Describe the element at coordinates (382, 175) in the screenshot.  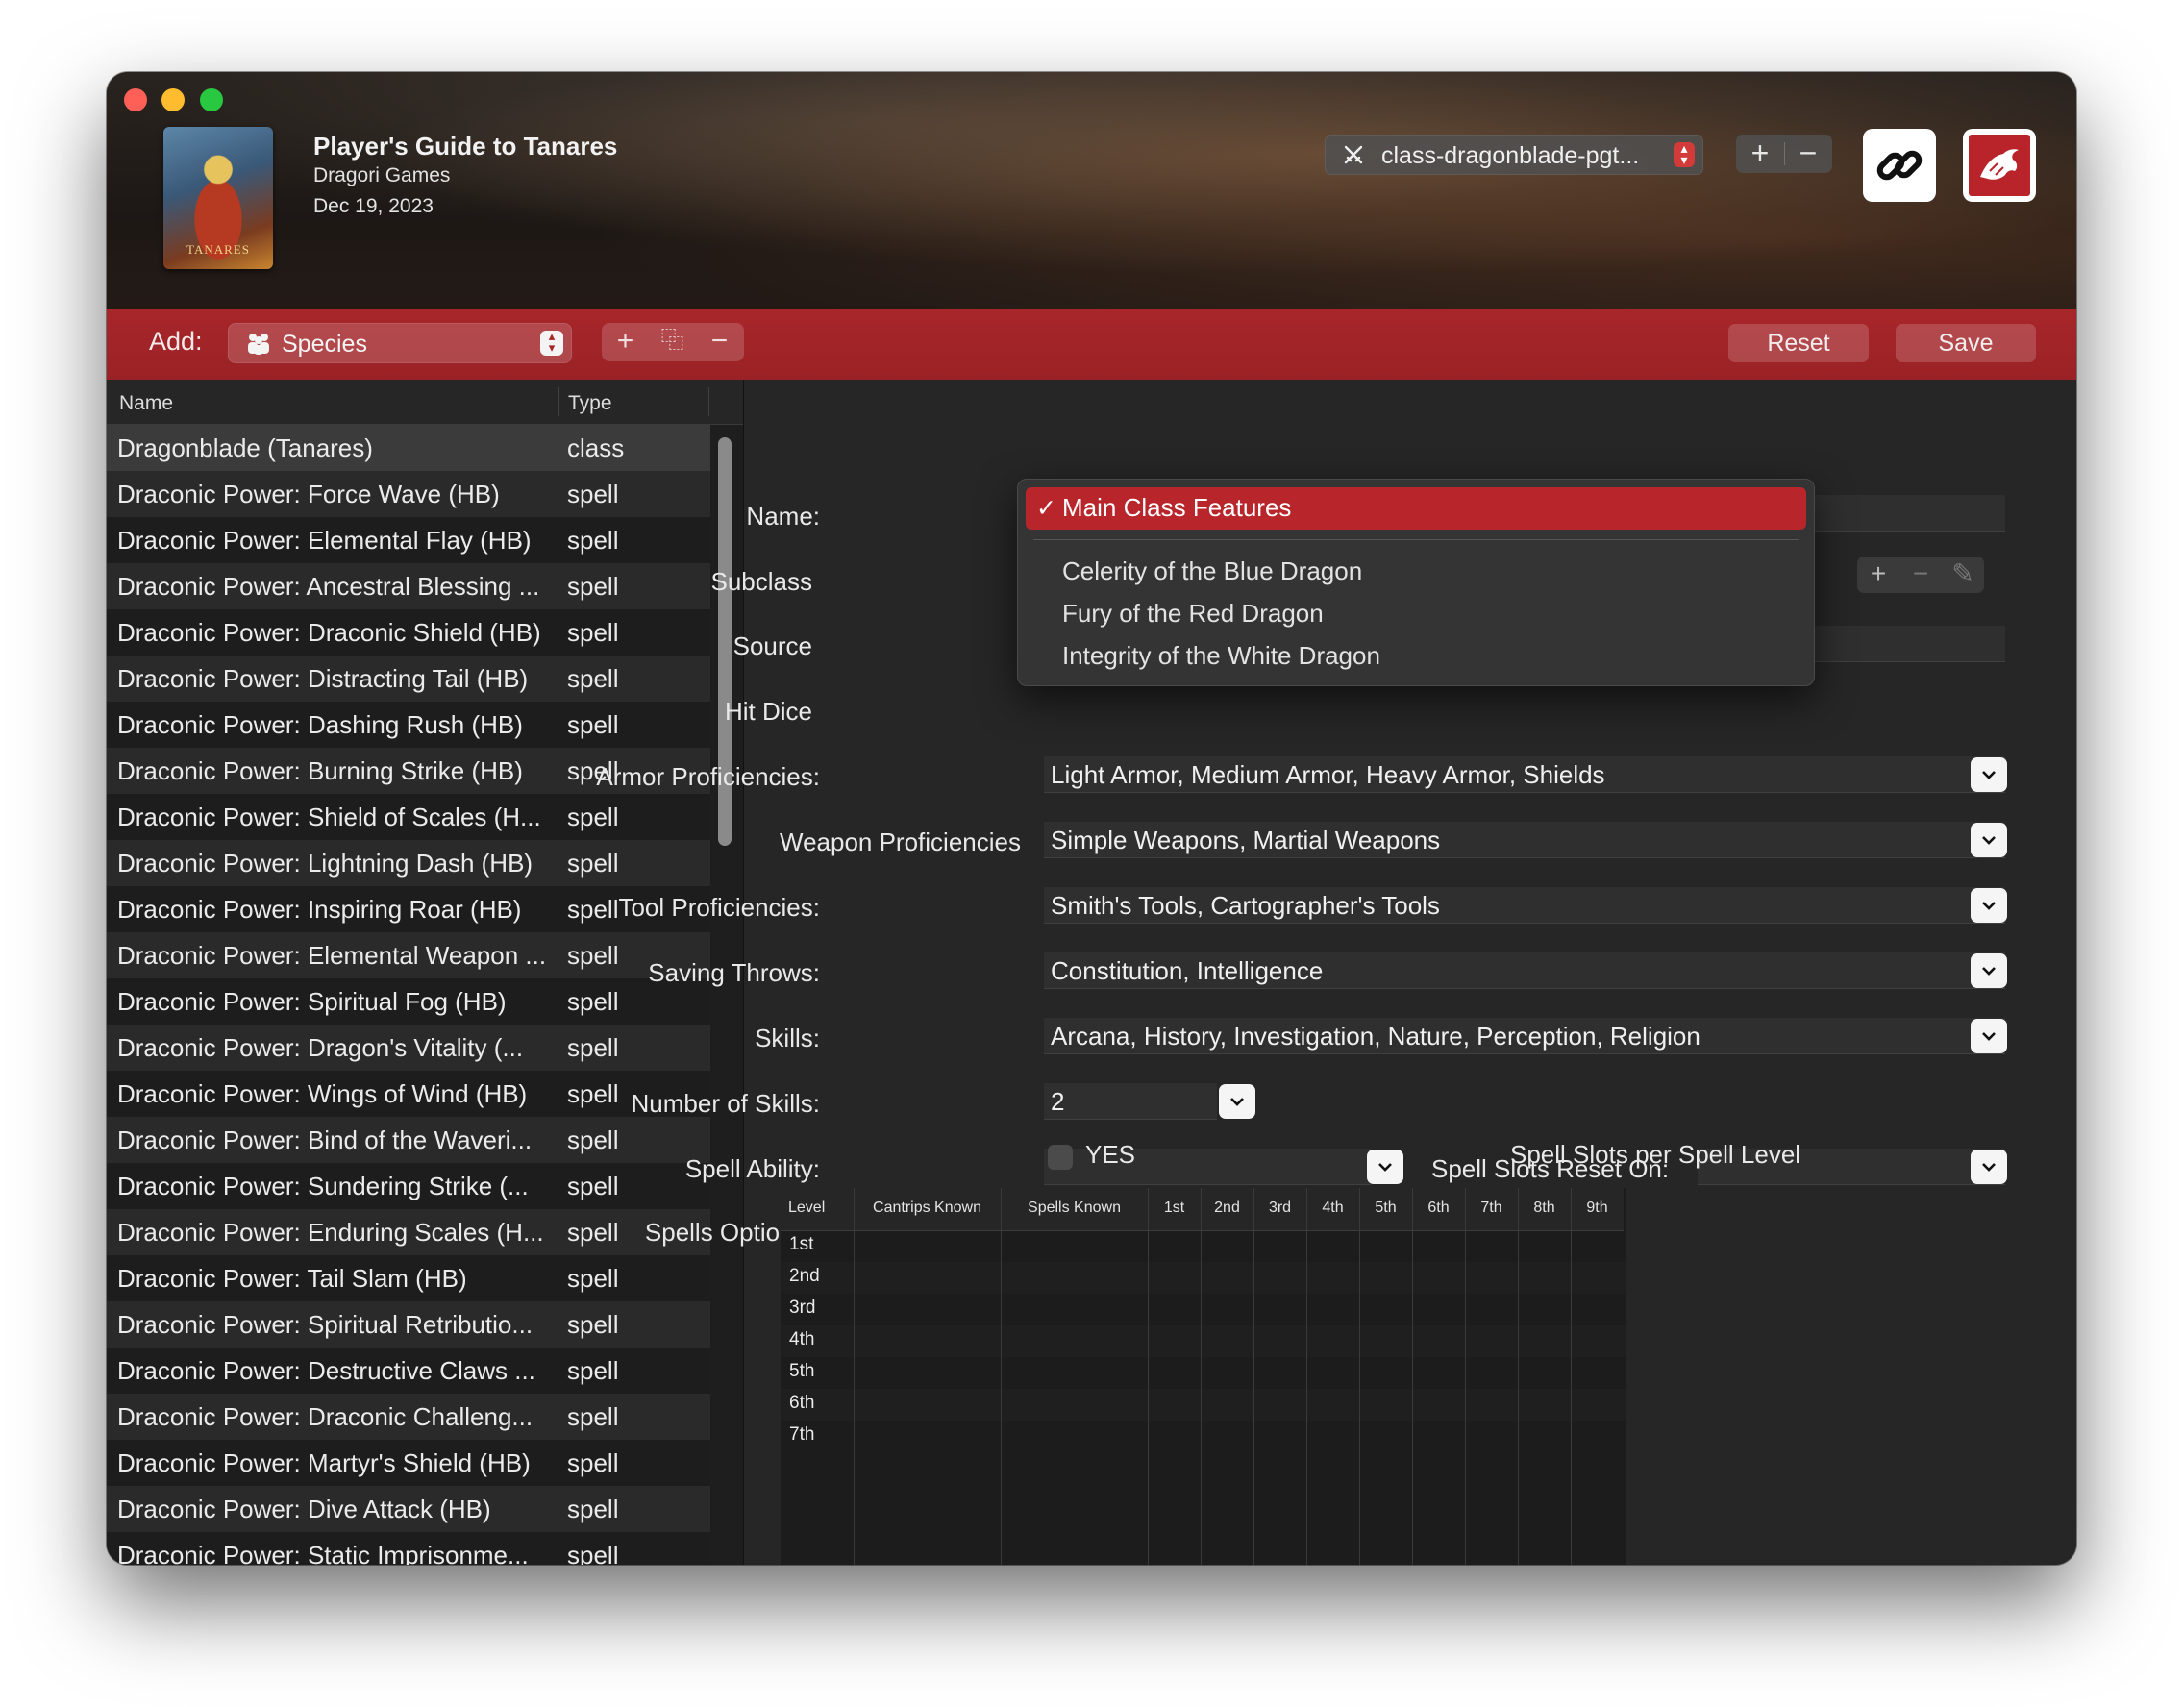
I see `book-publisher: Dragori Games` at that location.